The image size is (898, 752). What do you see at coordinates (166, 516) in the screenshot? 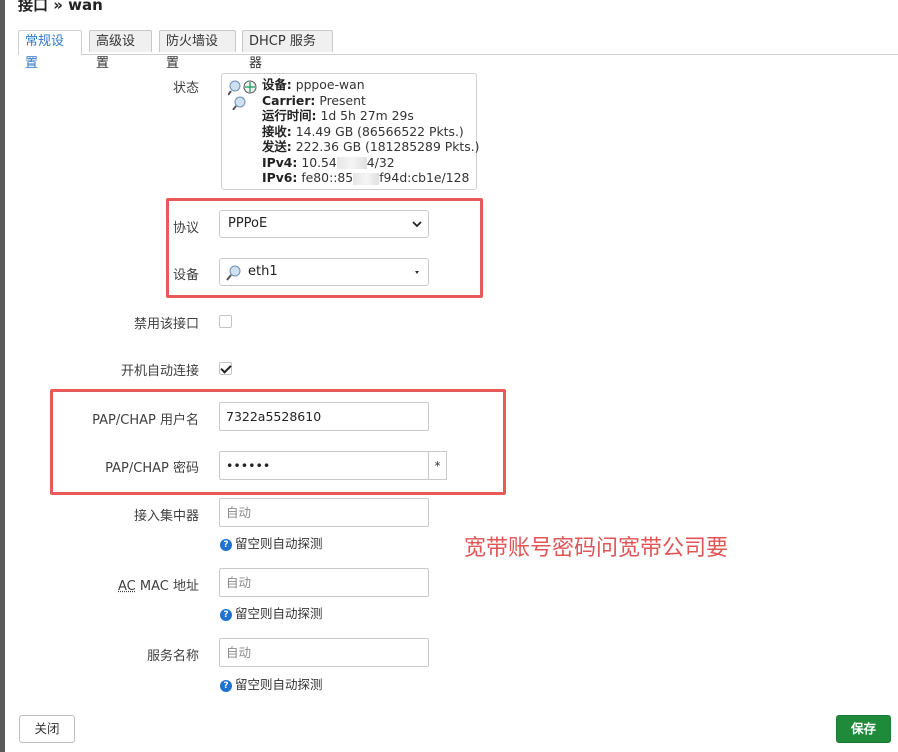
I see `concentrator-label: 接入集中器` at bounding box center [166, 516].